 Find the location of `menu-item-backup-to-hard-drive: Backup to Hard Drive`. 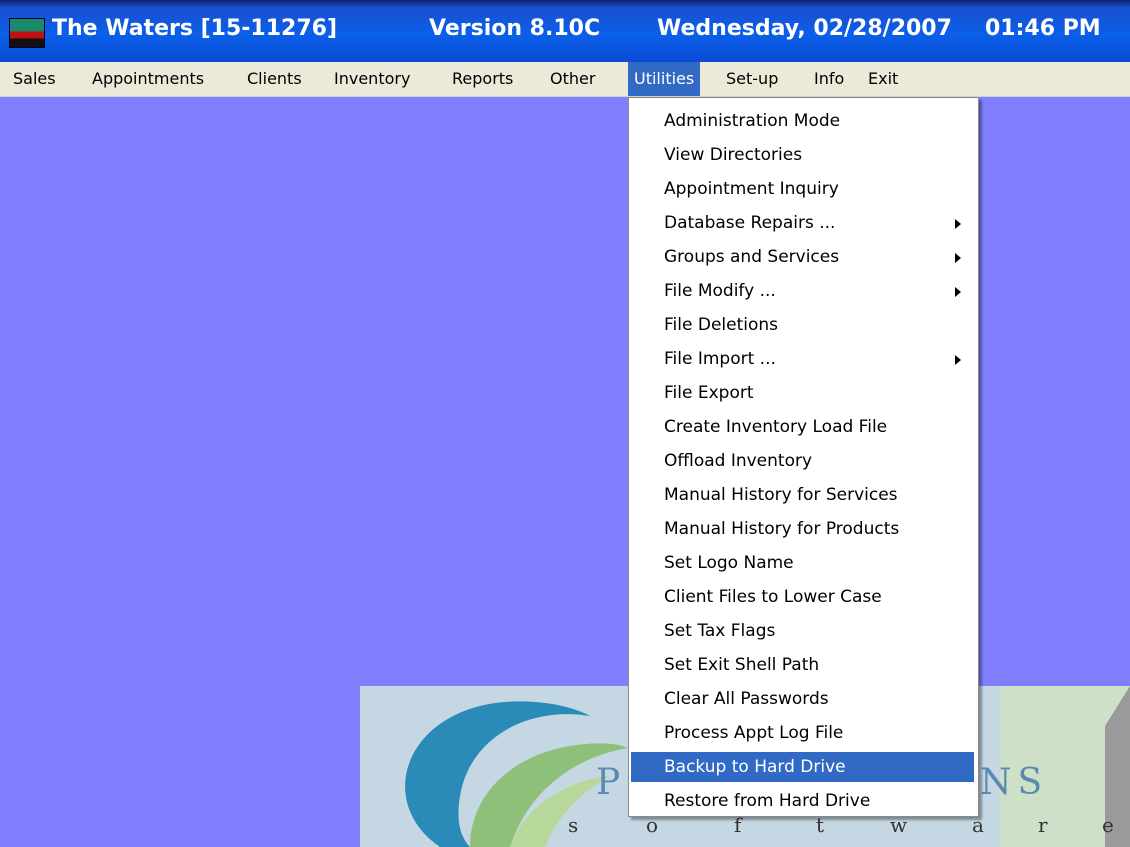

menu-item-backup-to-hard-drive: Backup to Hard Drive is located at coordinates (802, 767).